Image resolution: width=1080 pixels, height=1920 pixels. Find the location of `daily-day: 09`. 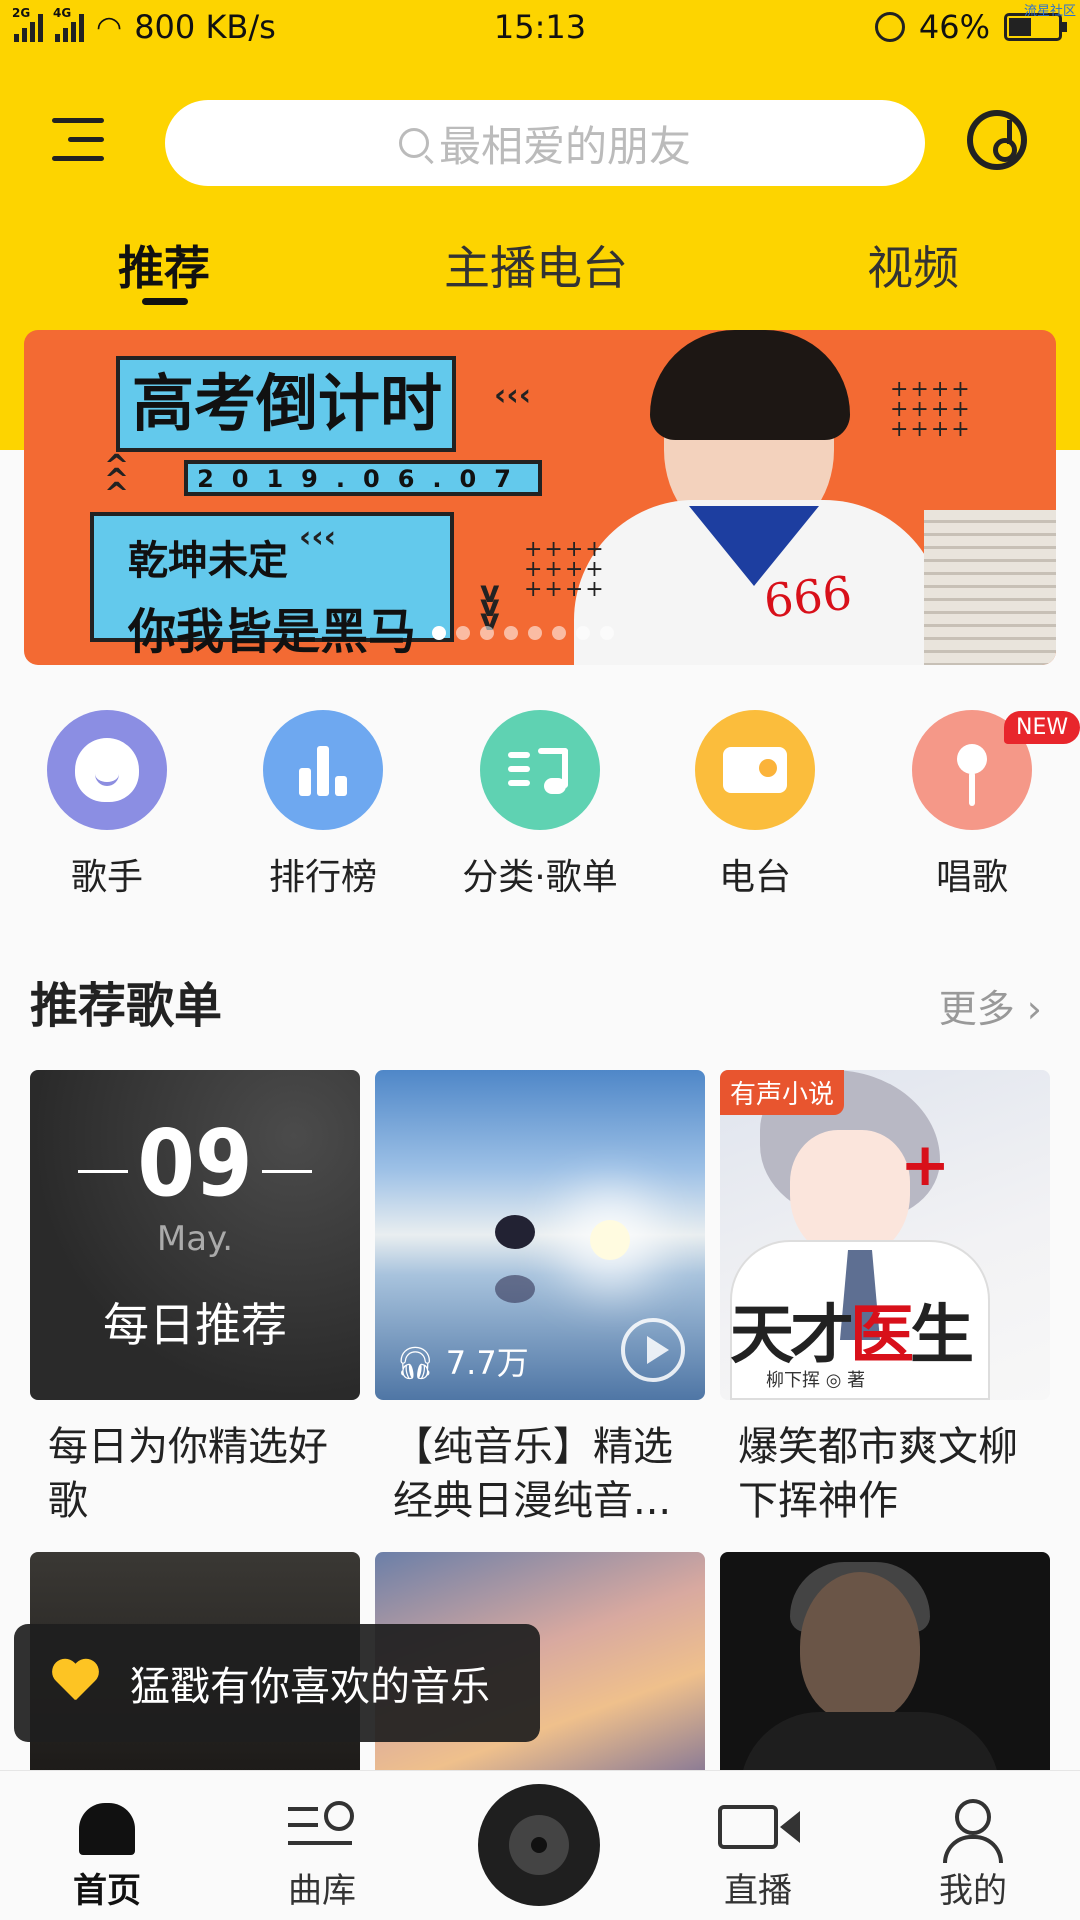

daily-day: 09 is located at coordinates (195, 1163).